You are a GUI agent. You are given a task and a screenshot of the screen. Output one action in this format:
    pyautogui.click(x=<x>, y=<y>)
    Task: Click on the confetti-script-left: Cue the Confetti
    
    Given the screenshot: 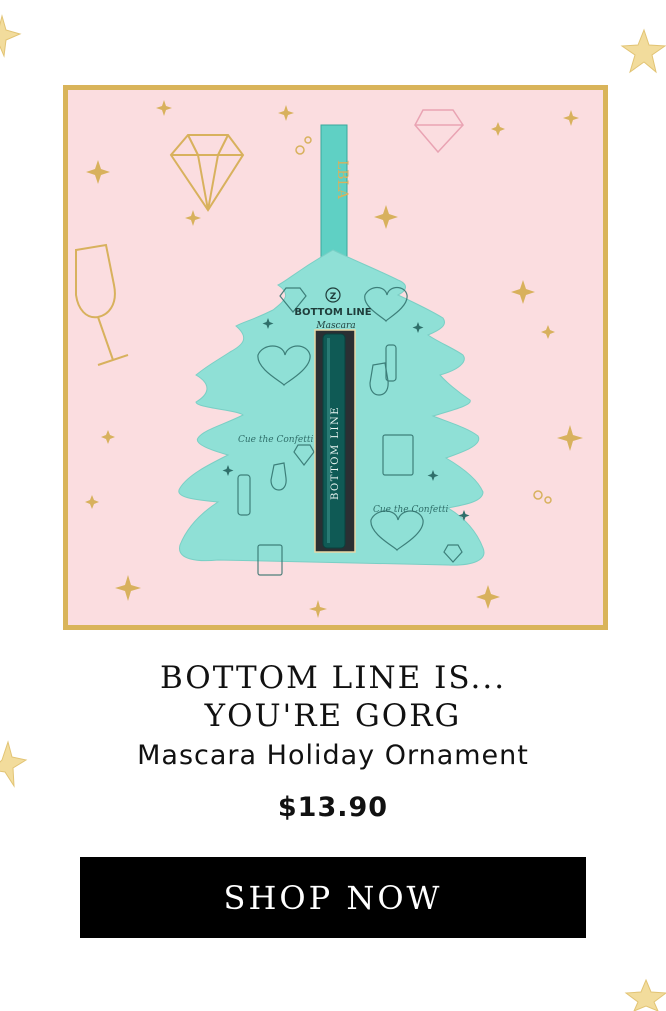 What is the action you would take?
    pyautogui.click(x=275, y=440)
    